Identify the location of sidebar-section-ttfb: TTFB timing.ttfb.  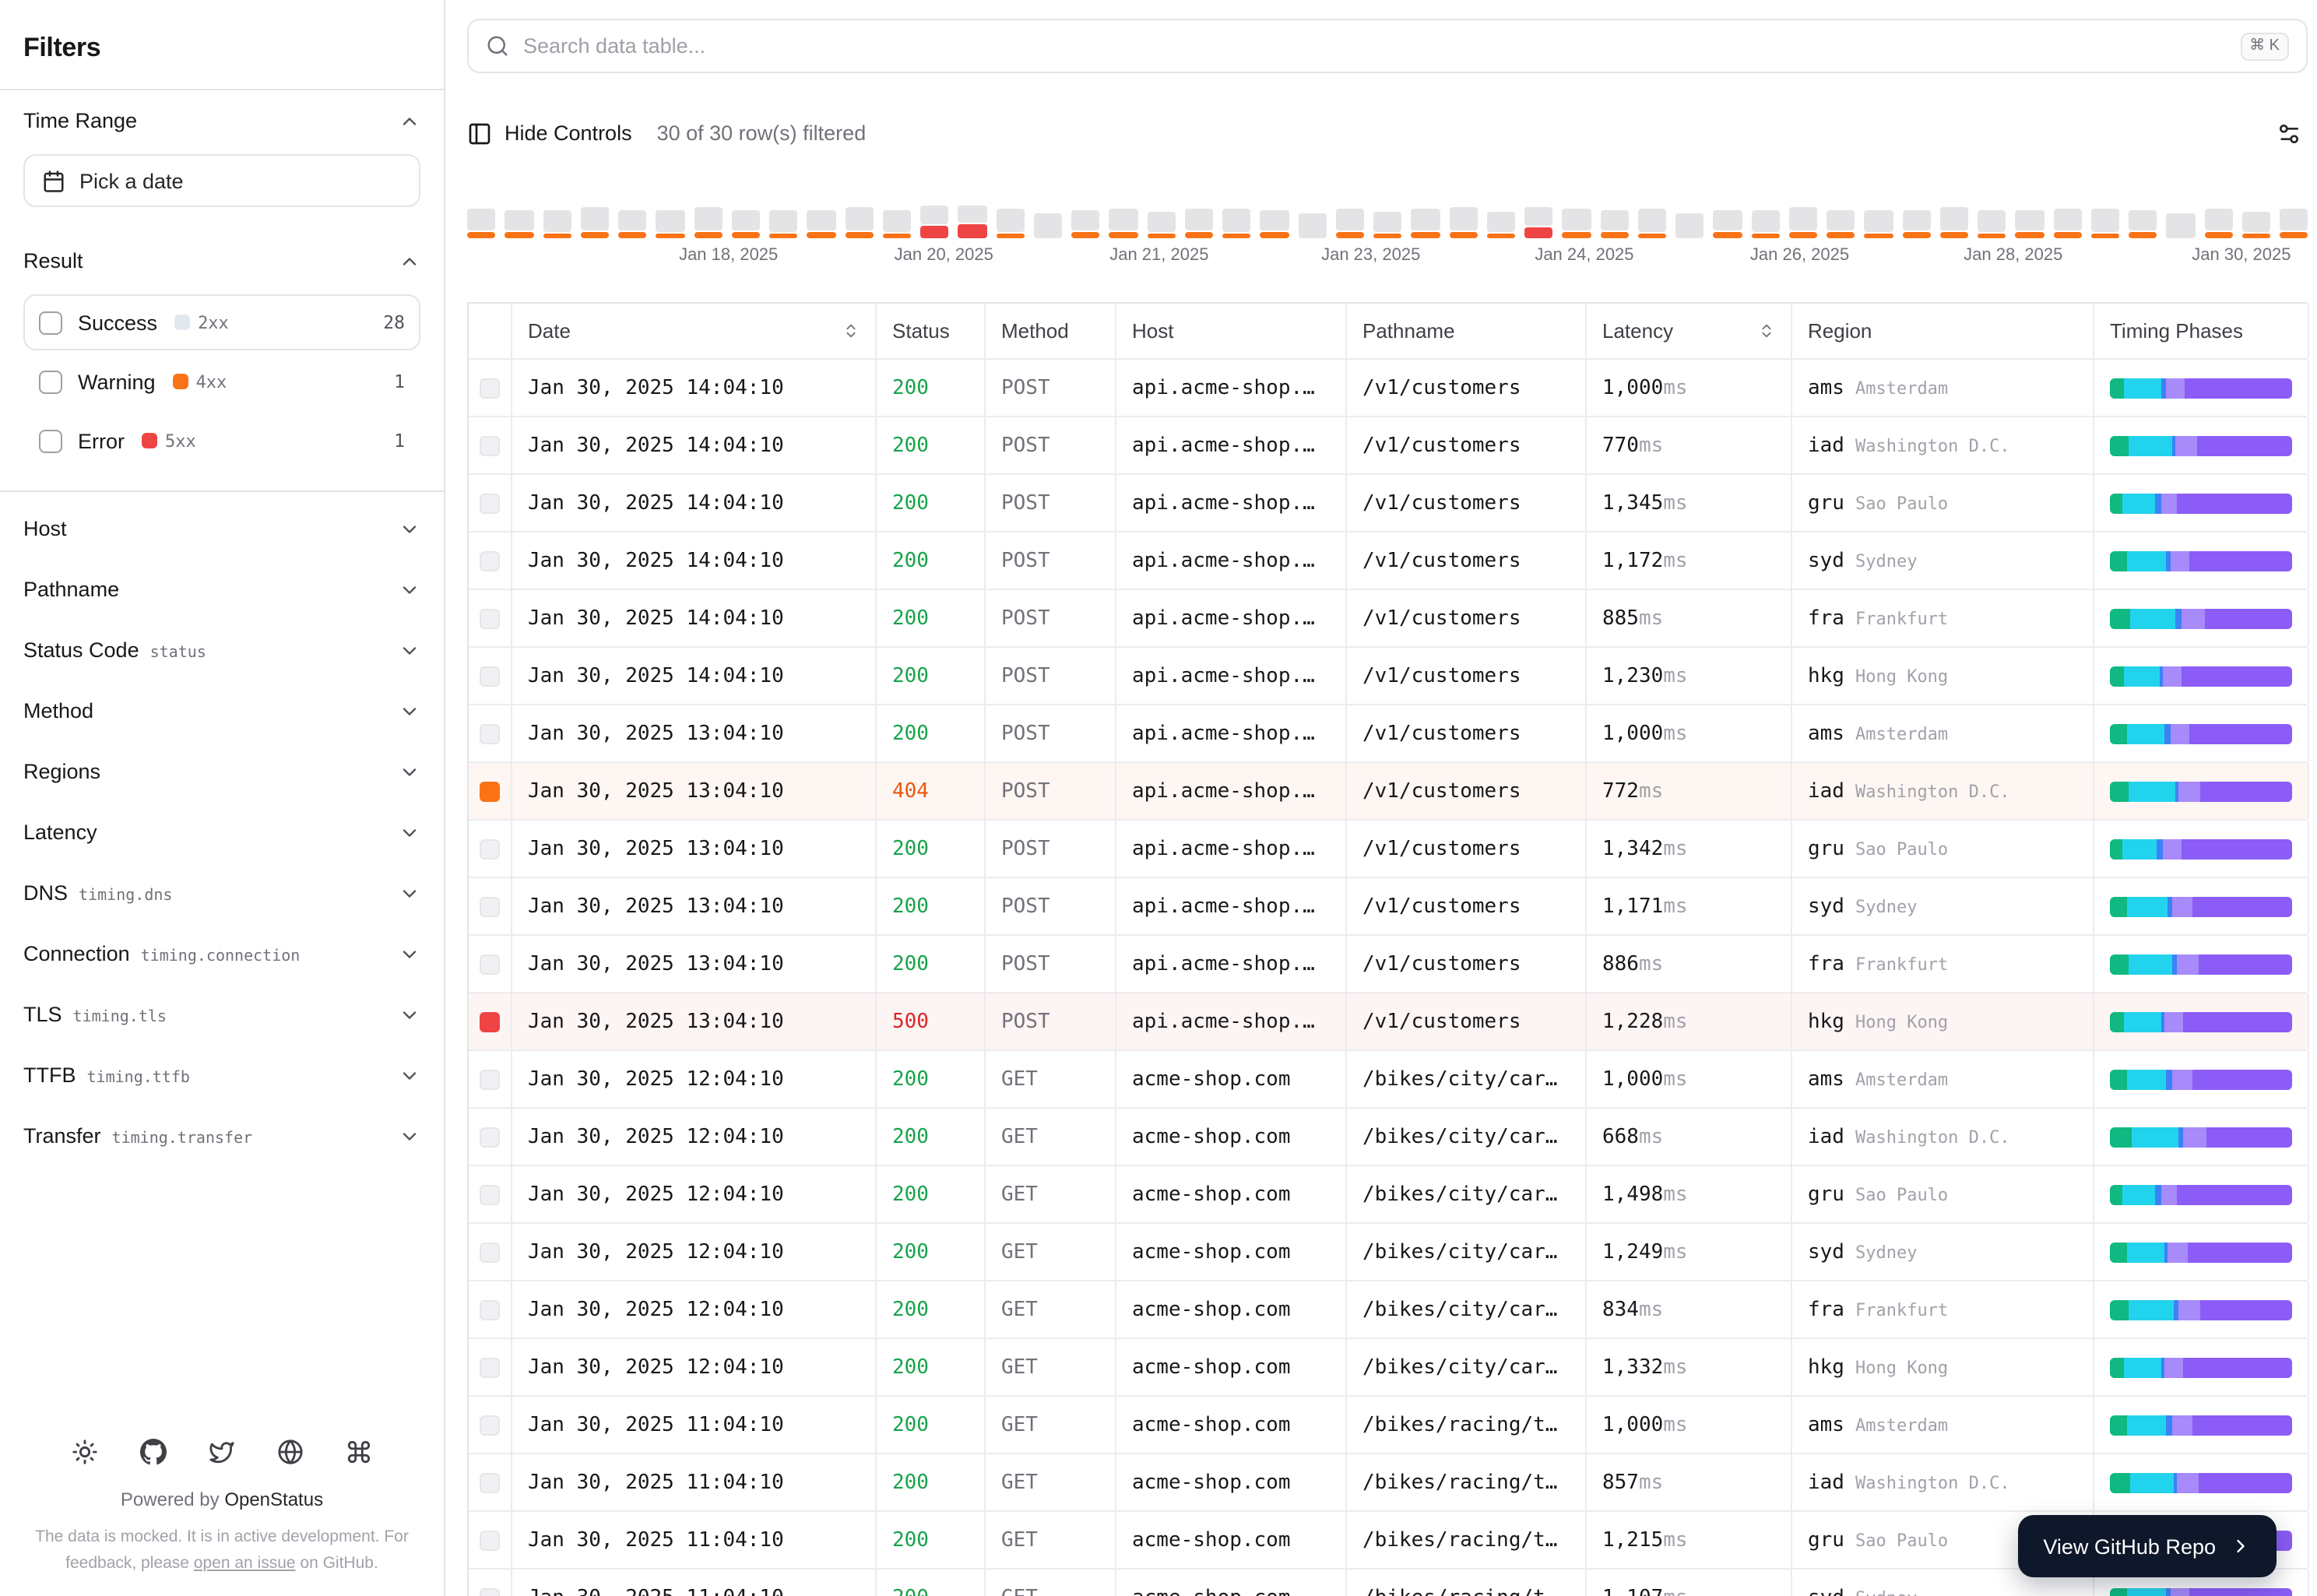
(221, 1075).